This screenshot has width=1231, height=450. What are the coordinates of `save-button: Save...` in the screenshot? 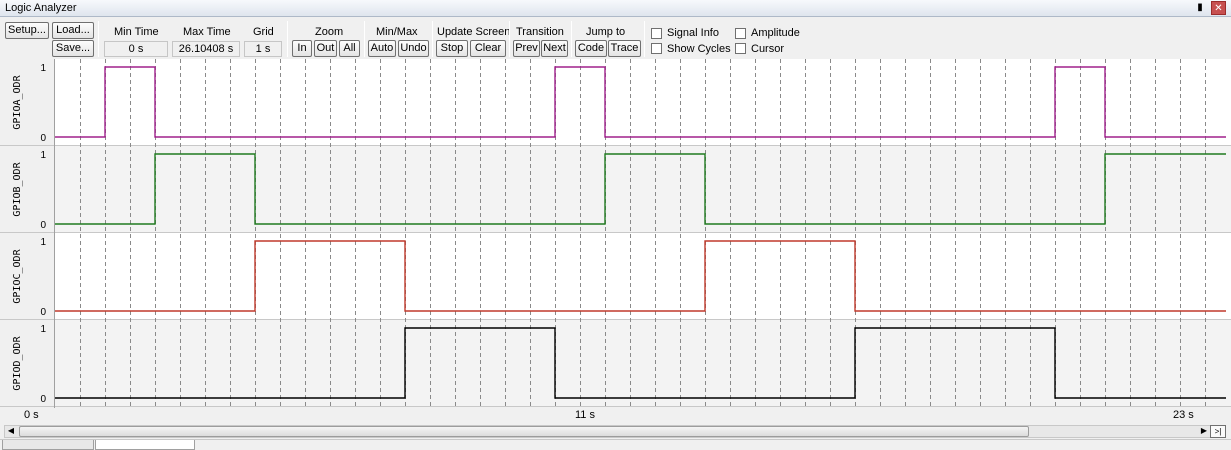 It's located at (73, 48).